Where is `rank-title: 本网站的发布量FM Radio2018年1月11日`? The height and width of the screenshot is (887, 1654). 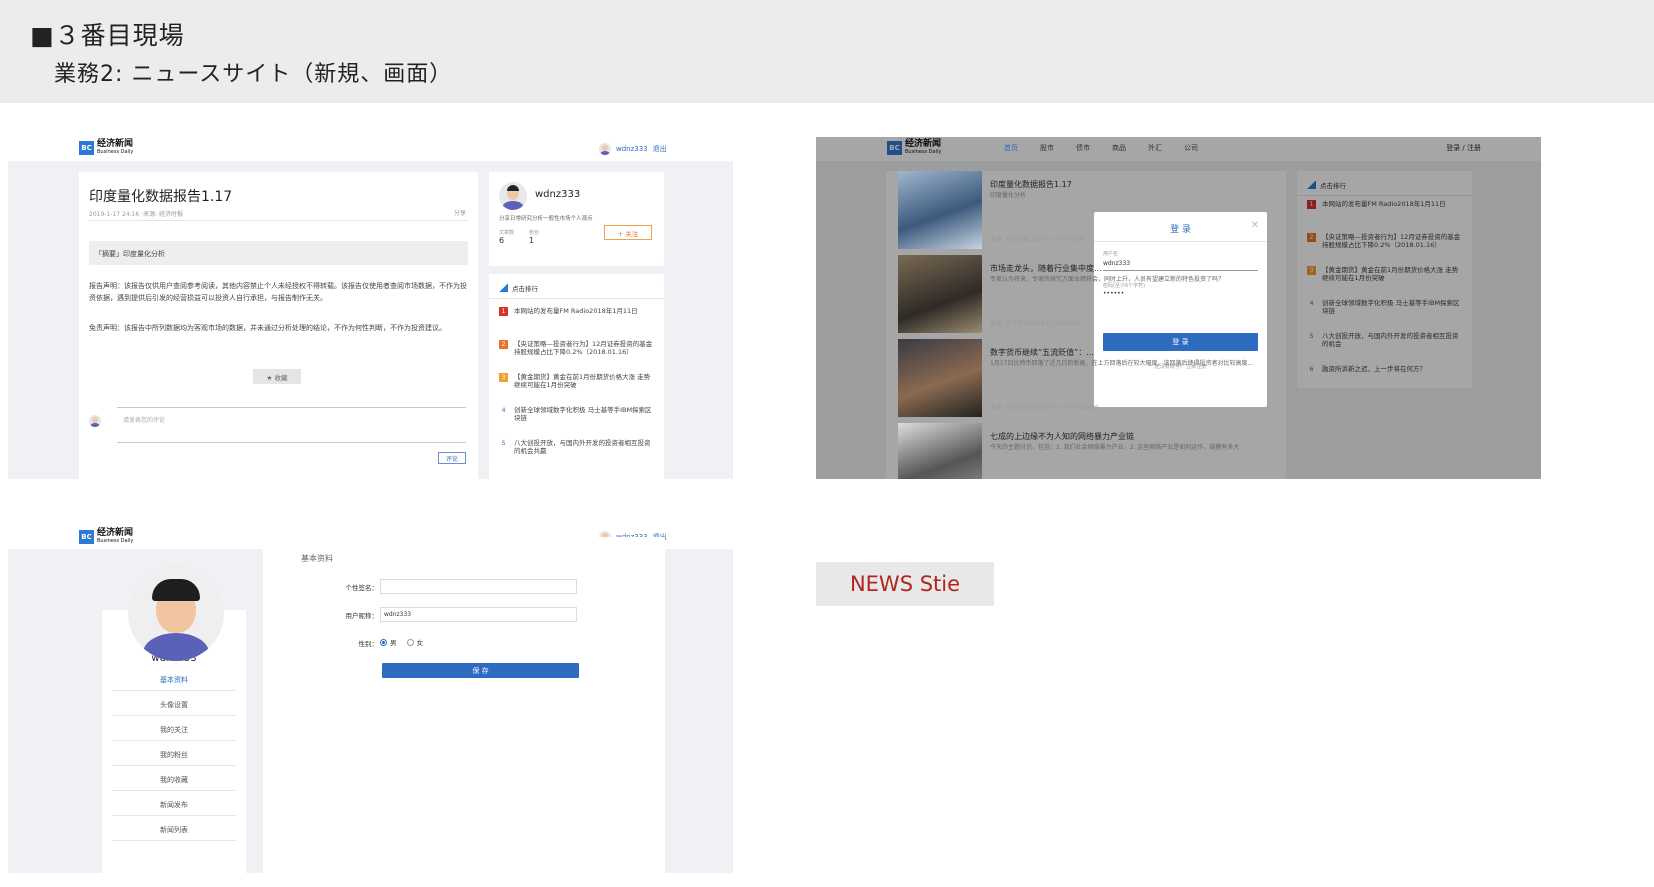 rank-title: 本网站的发布量FM Radio2018年1月11日 is located at coordinates (576, 311).